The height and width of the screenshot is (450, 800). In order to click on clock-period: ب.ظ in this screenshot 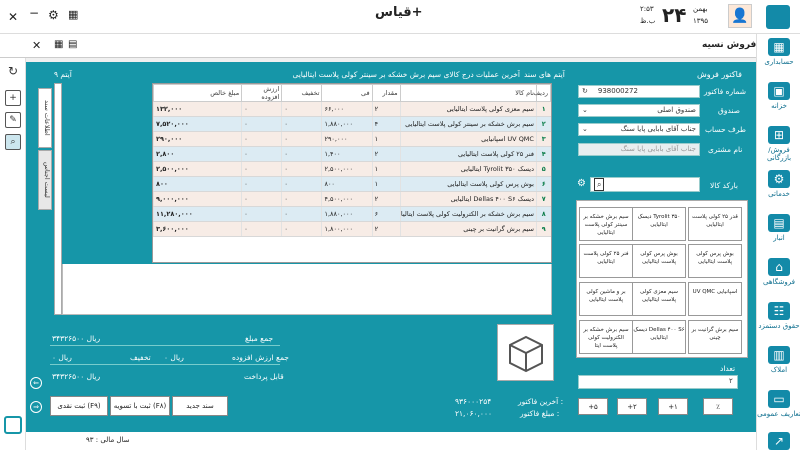, I will do `click(648, 21)`.